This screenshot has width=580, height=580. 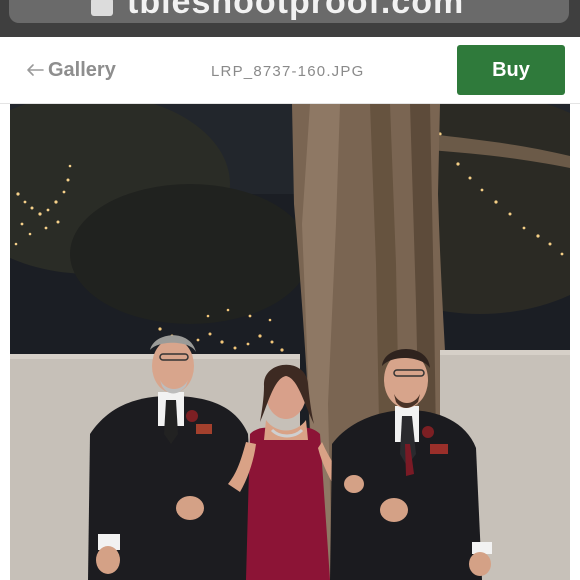 I want to click on browser-address-strip: tbleshootproof.com, so click(x=290, y=18).